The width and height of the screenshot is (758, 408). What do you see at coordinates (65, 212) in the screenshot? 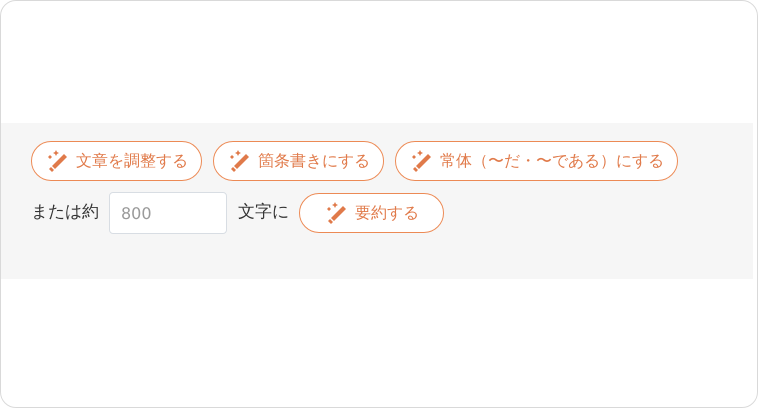
I see `prefix-label: または約` at bounding box center [65, 212].